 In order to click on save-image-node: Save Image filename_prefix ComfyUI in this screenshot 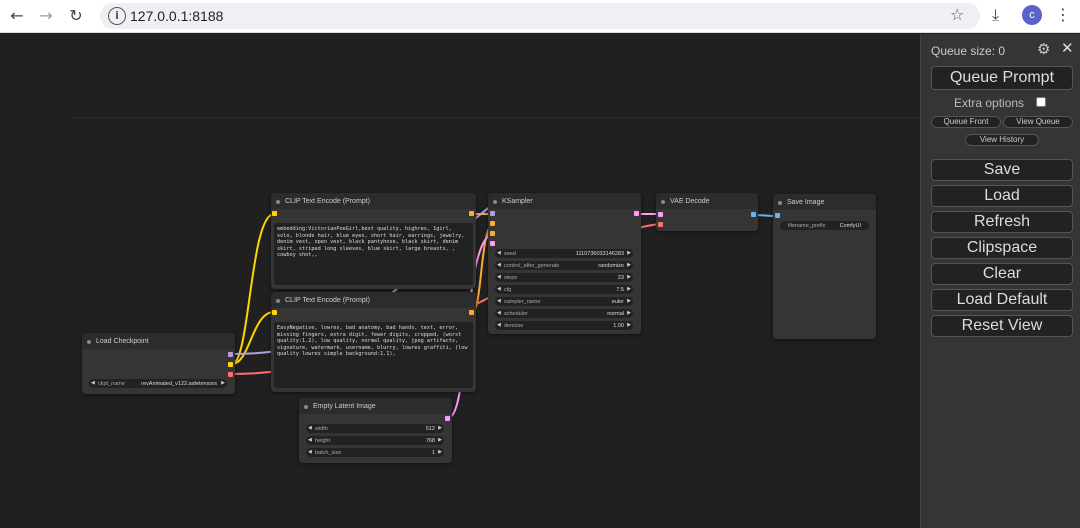, I will do `click(824, 266)`.